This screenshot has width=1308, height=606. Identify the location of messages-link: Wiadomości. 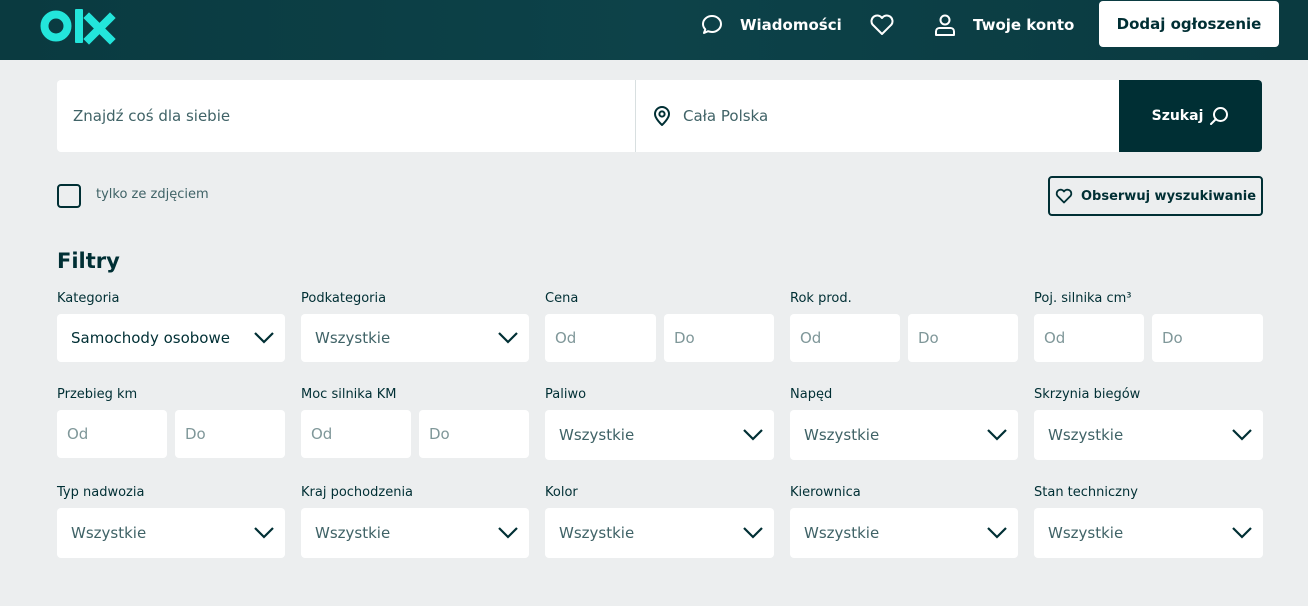
(771, 25).